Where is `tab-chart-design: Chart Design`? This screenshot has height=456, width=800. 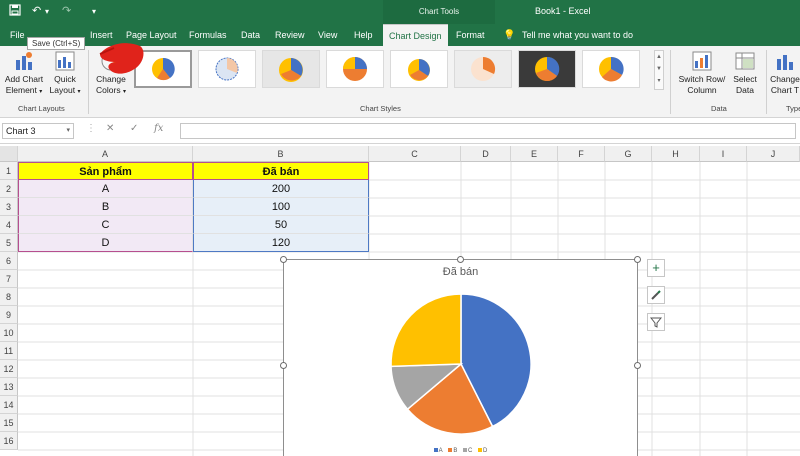 tab-chart-design: Chart Design is located at coordinates (415, 35).